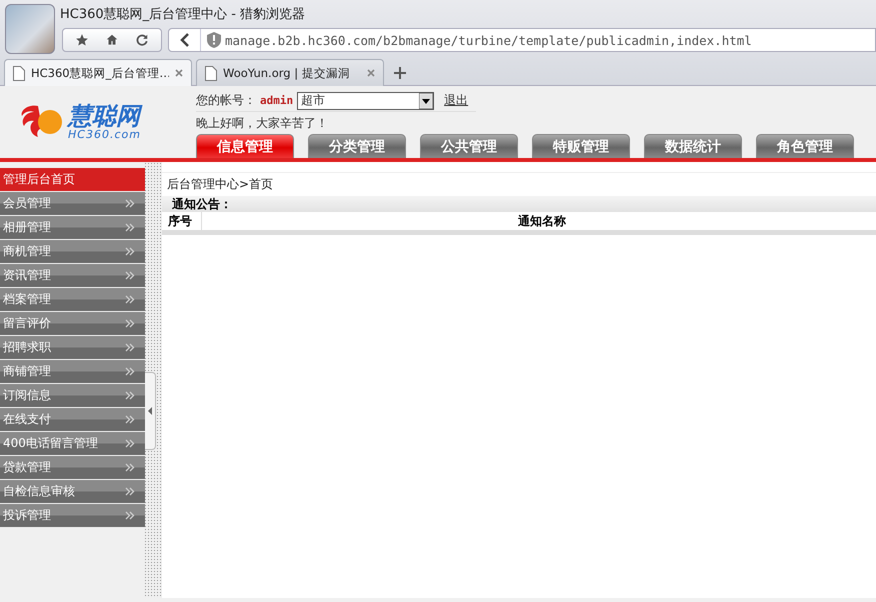  I want to click on account-label: 您的帐号：, so click(226, 100).